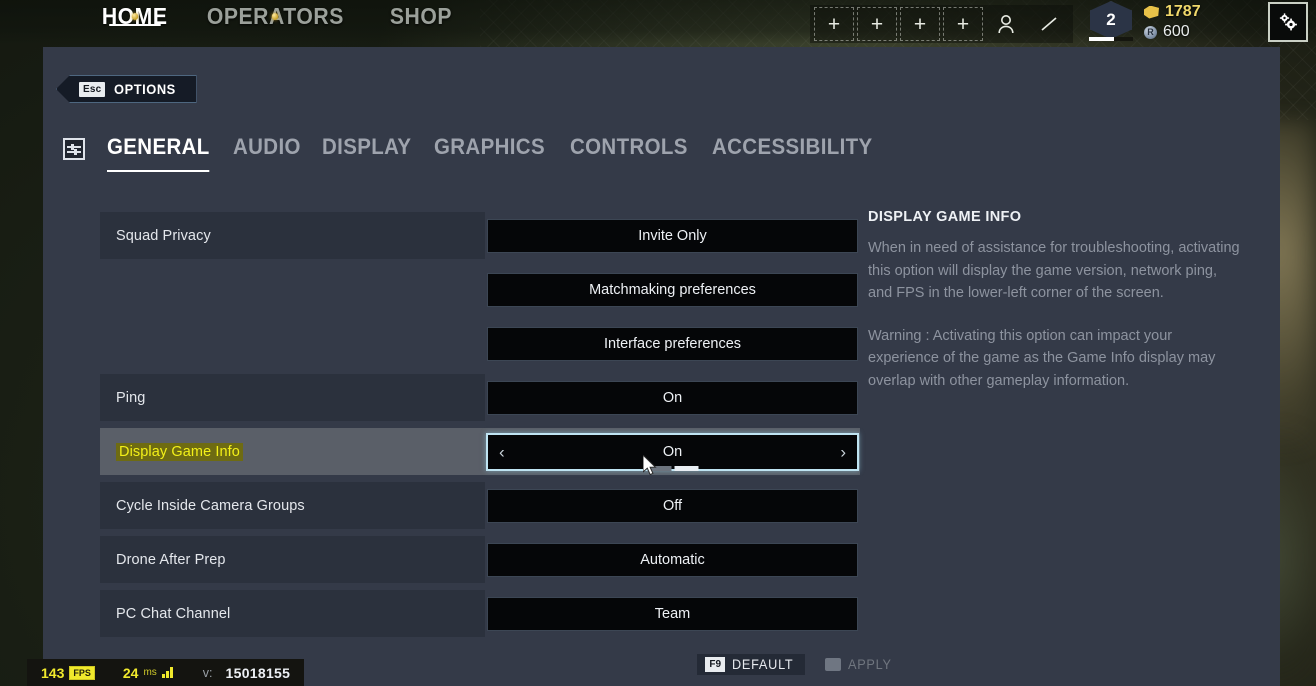 The width and height of the screenshot is (1316, 686). I want to click on setting-label-cell: Cycle Inside Camera Groups, so click(292, 505).